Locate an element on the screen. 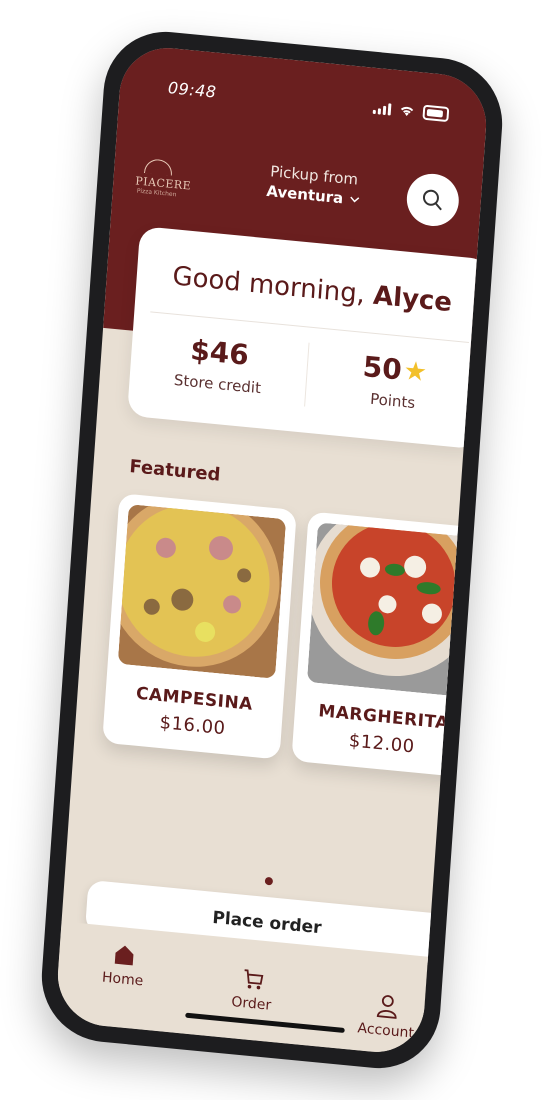  points-stat: 50 ★ Points is located at coordinates (393, 382).